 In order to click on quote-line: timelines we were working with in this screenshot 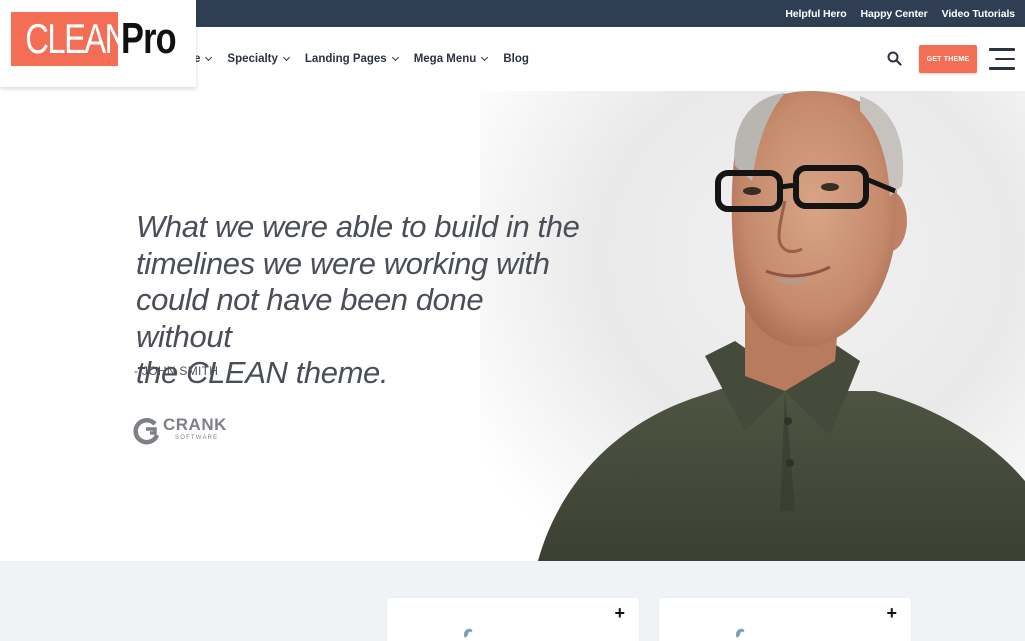, I will do `click(343, 263)`.